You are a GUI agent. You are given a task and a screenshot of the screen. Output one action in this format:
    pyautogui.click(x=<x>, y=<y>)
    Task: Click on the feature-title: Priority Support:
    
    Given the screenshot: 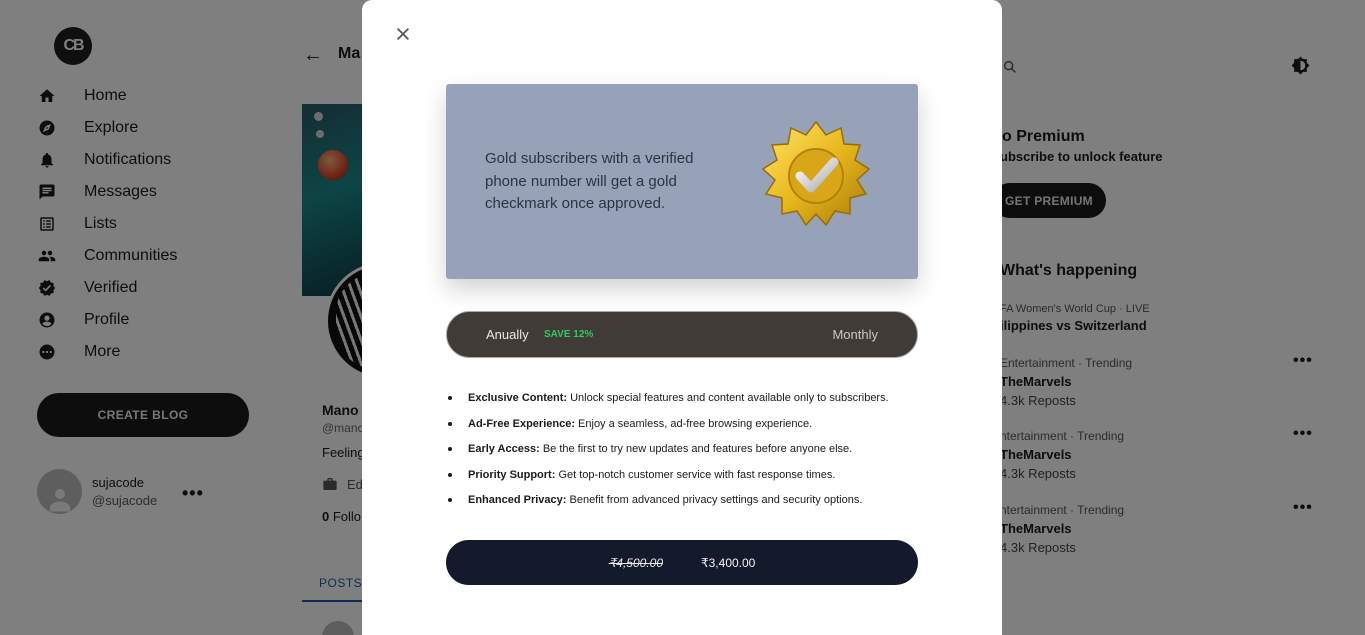 What is the action you would take?
    pyautogui.click(x=512, y=474)
    